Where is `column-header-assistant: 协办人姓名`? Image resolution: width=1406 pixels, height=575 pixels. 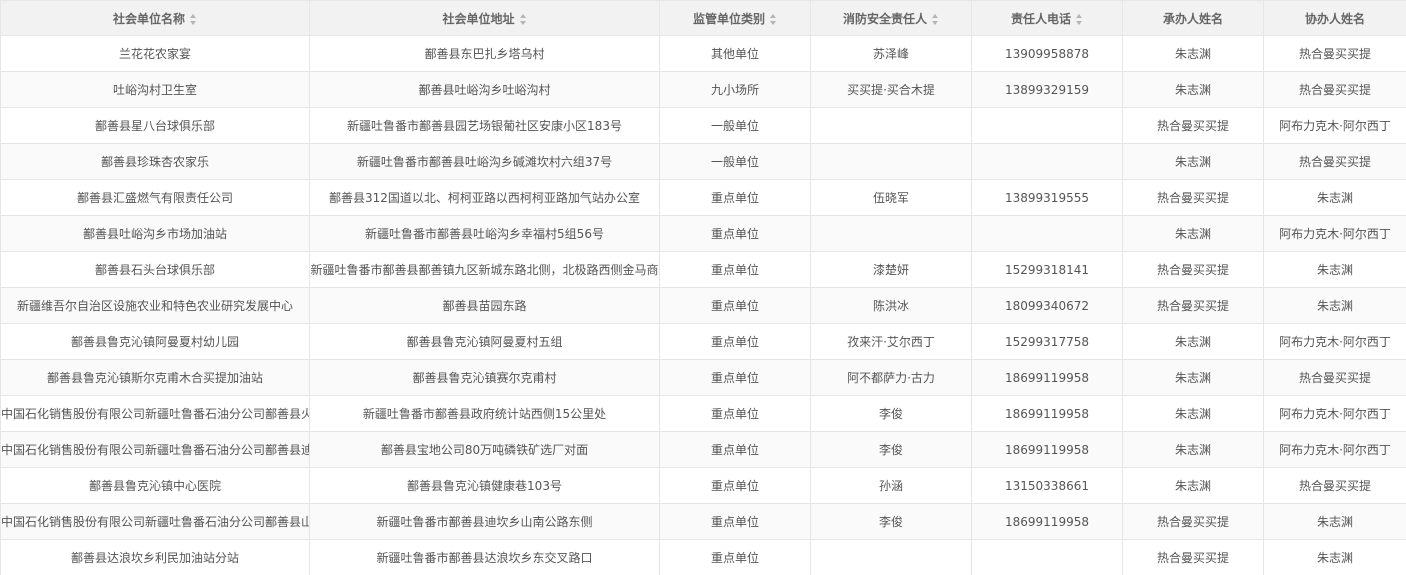 column-header-assistant: 协办人姓名 is located at coordinates (1334, 18).